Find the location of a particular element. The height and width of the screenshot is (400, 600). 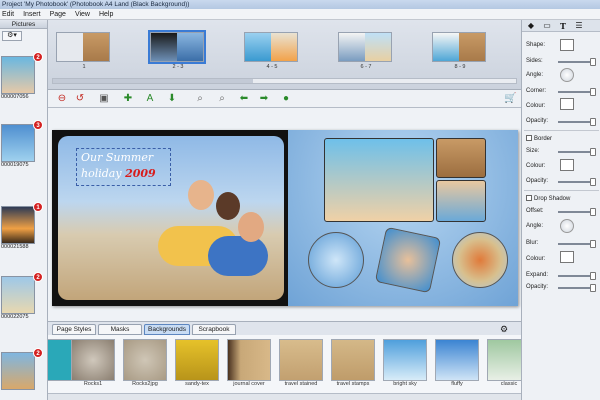

border-checkbox: Border is located at coordinates (539, 138).